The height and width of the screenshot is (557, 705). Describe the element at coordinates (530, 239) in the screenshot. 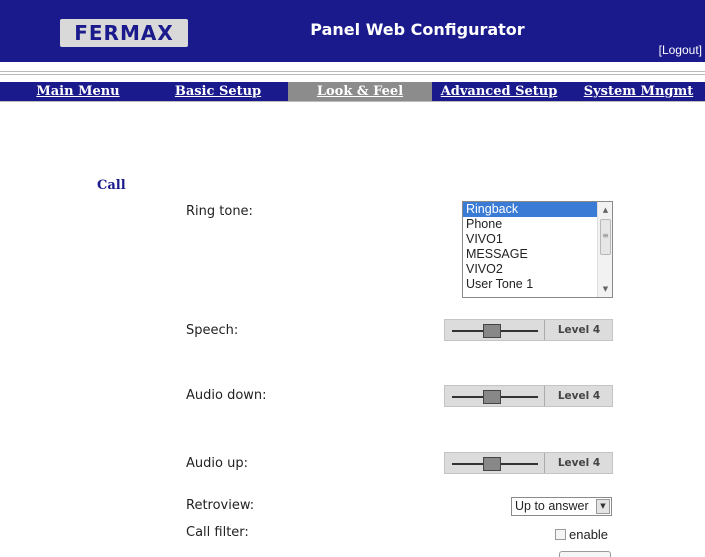

I see `ring-tone-option: VIVO1` at that location.